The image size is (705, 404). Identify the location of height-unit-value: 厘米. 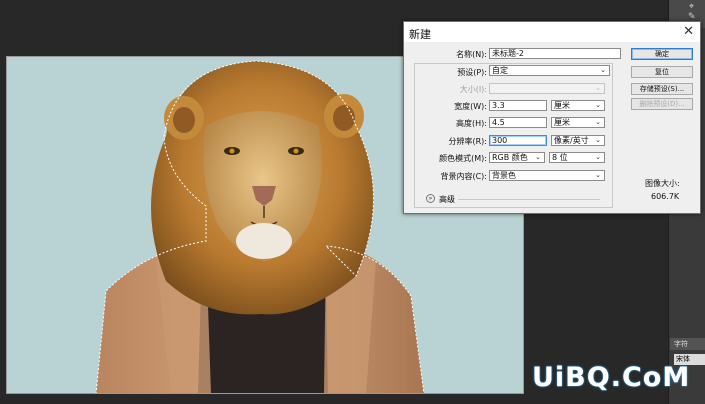
(562, 122).